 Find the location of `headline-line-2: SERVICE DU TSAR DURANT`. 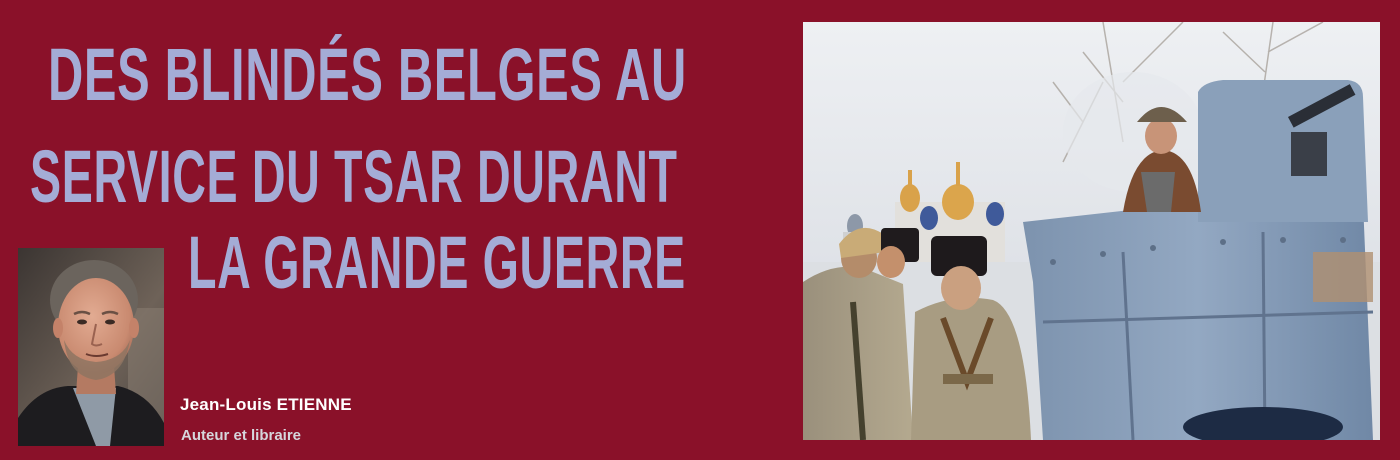

headline-line-2: SERVICE DU TSAR DURANT is located at coordinates (354, 176).